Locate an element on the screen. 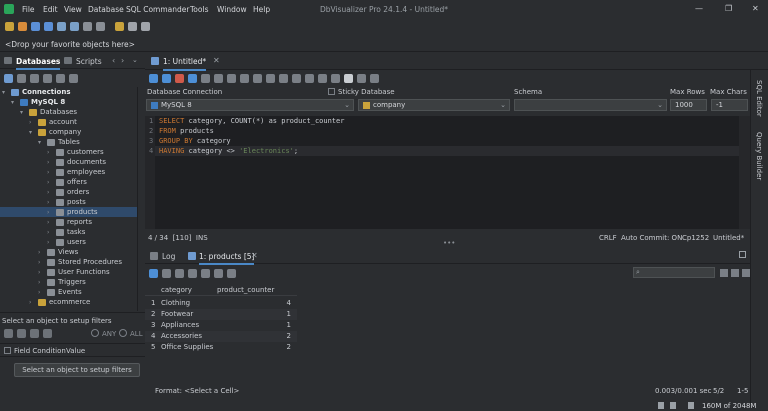 The height and width of the screenshot is (411, 768). chevron-left-icon: ‹ is located at coordinates (113, 60).